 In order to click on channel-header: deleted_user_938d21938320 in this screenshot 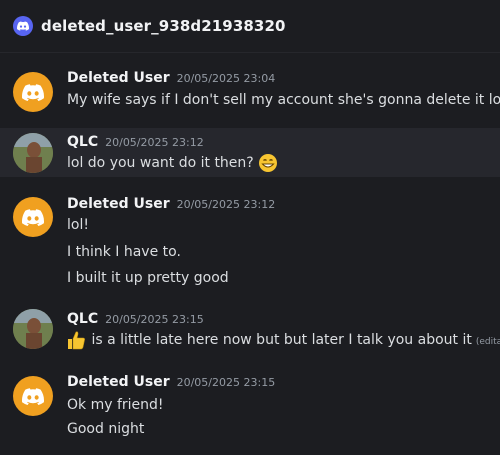, I will do `click(250, 26)`.